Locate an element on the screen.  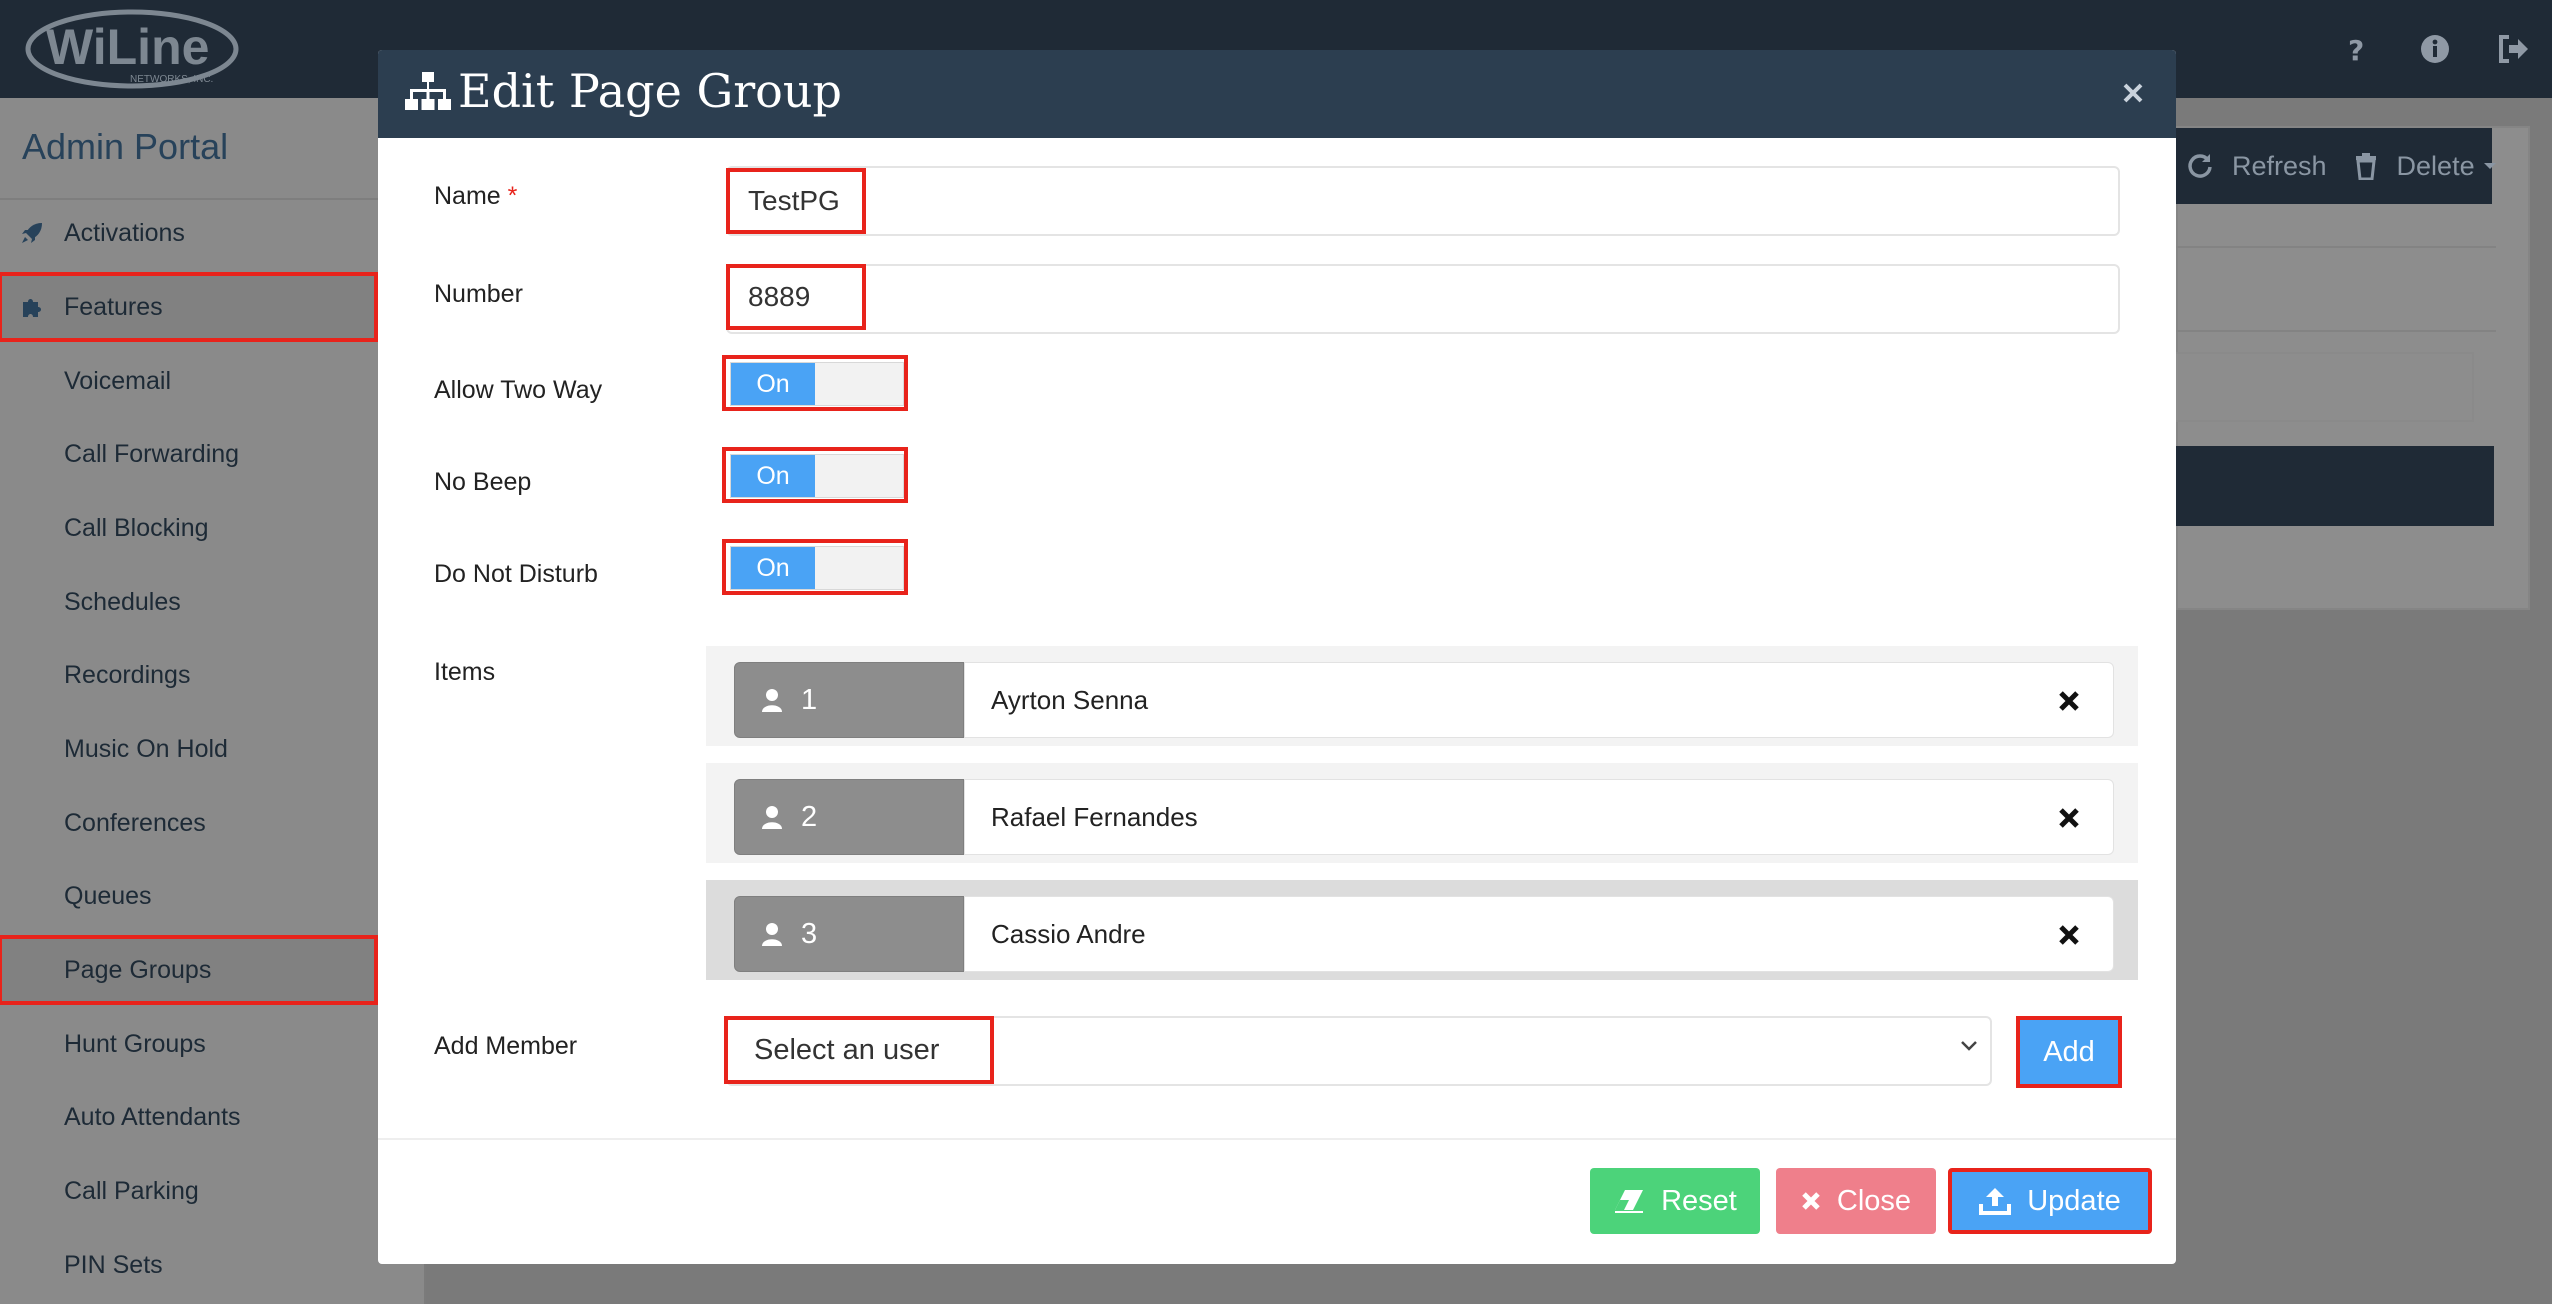
sidebar-item-label: Schedules is located at coordinates (122, 601).